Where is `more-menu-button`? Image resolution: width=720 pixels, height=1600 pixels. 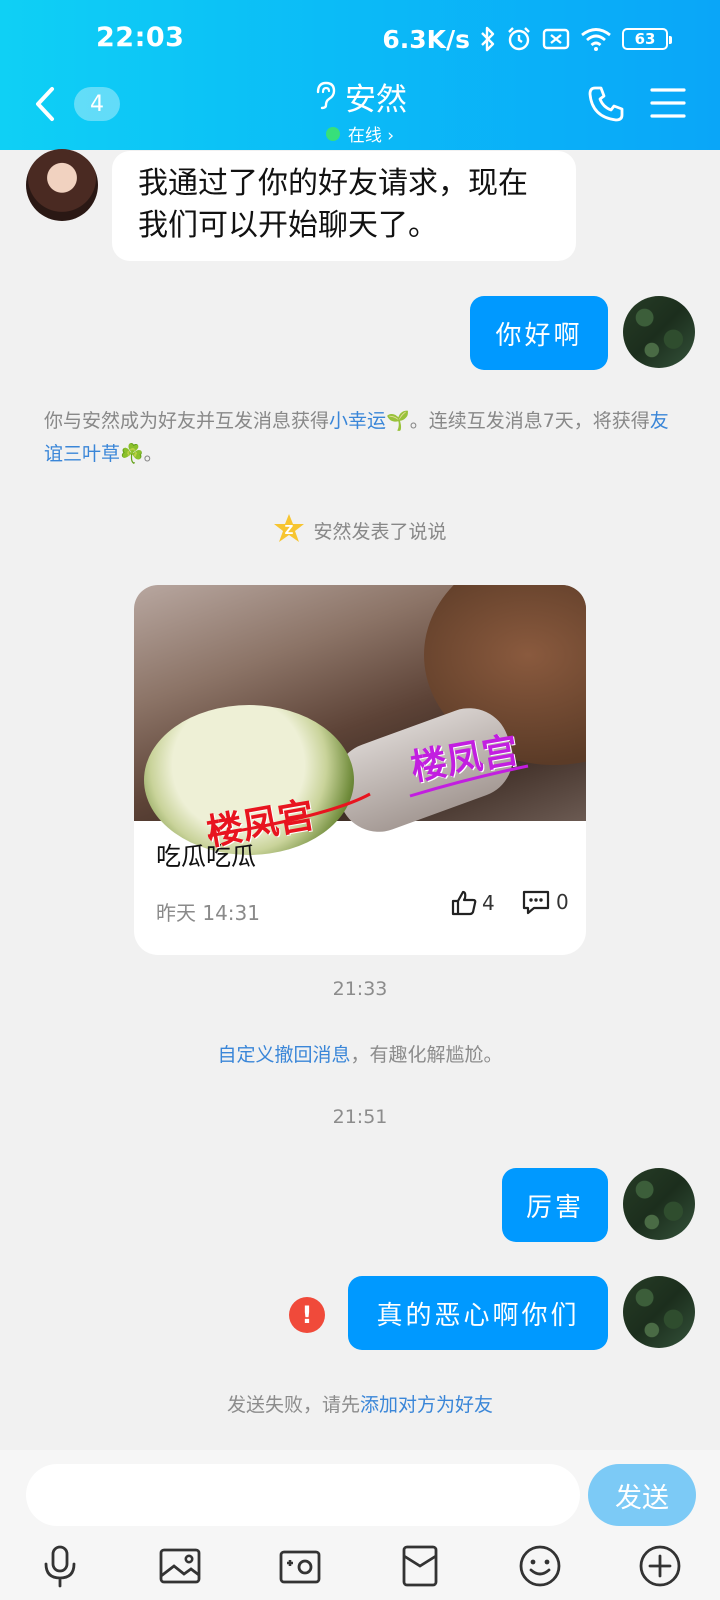 more-menu-button is located at coordinates (668, 103).